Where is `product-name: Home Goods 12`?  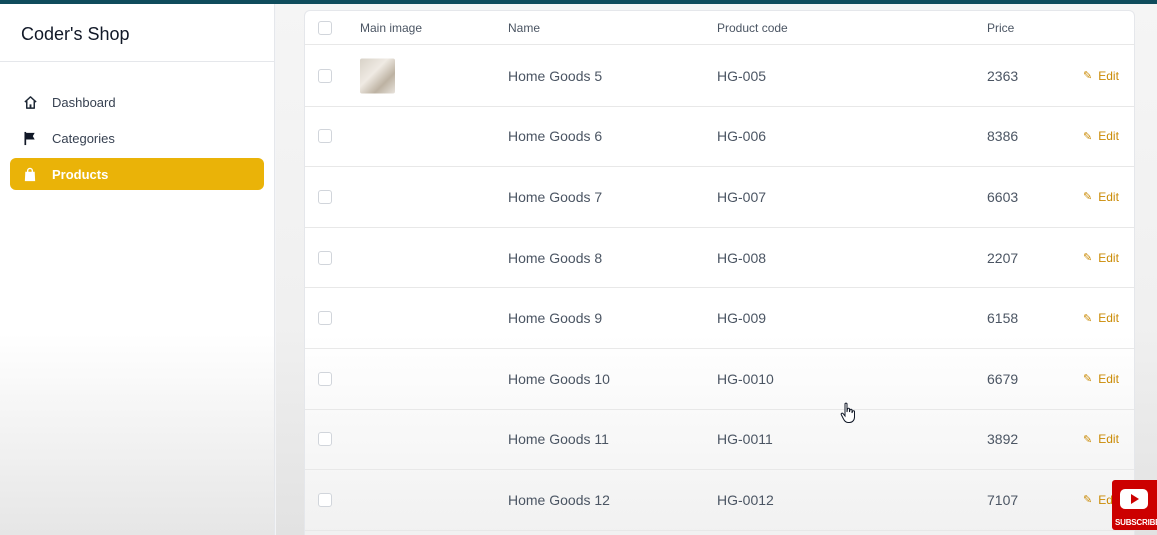 product-name: Home Goods 12 is located at coordinates (559, 499).